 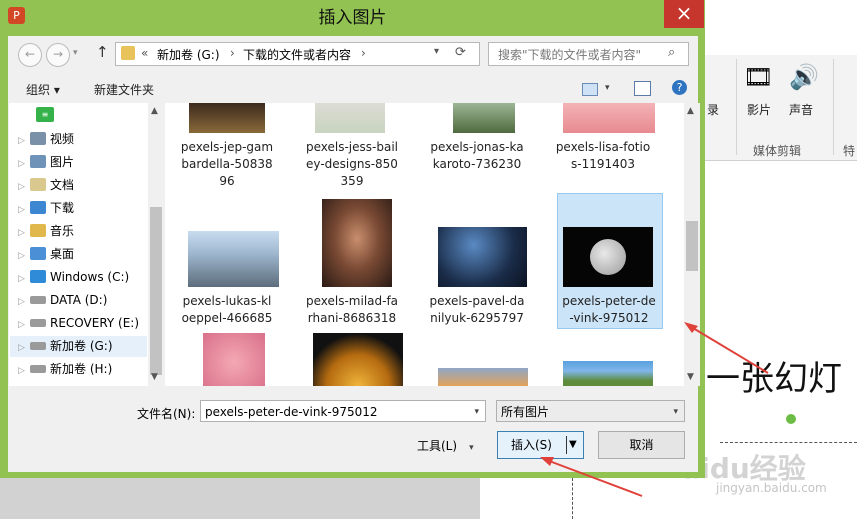 I want to click on annotation-arrow-to-file, so click(x=728, y=349).